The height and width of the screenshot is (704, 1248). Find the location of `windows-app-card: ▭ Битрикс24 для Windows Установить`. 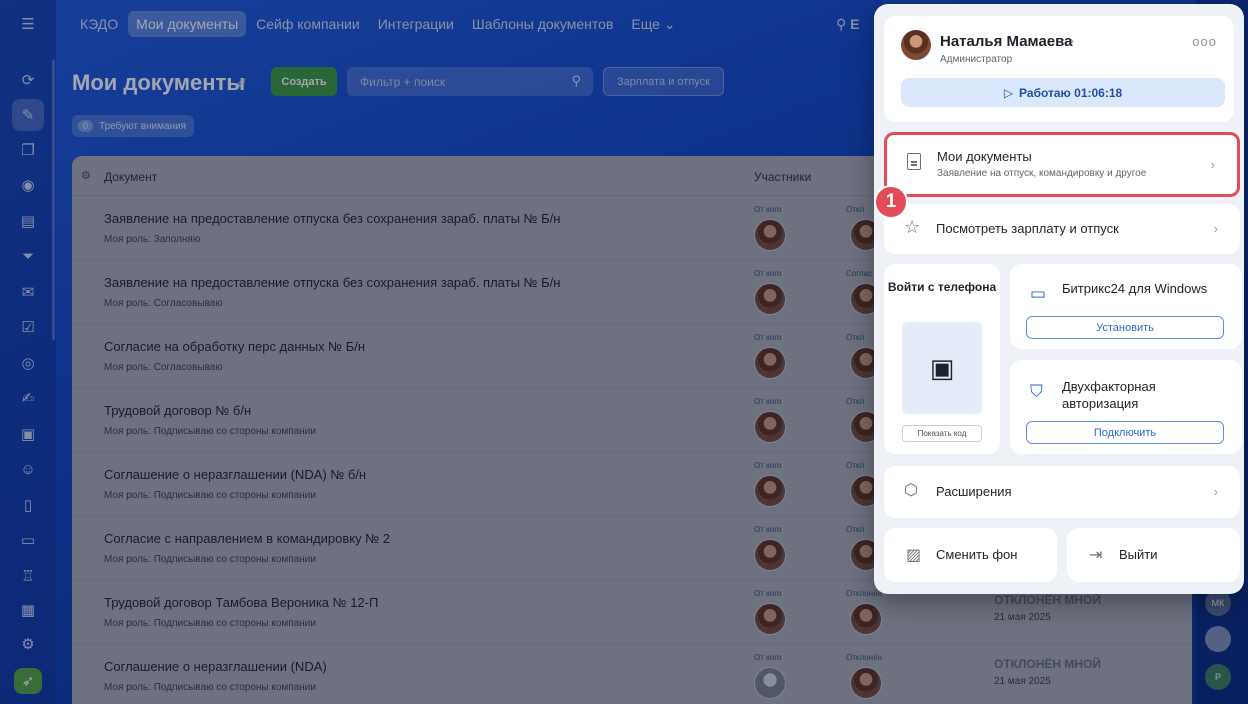

windows-app-card: ▭ Битрикс24 для Windows Установить is located at coordinates (1126, 306).